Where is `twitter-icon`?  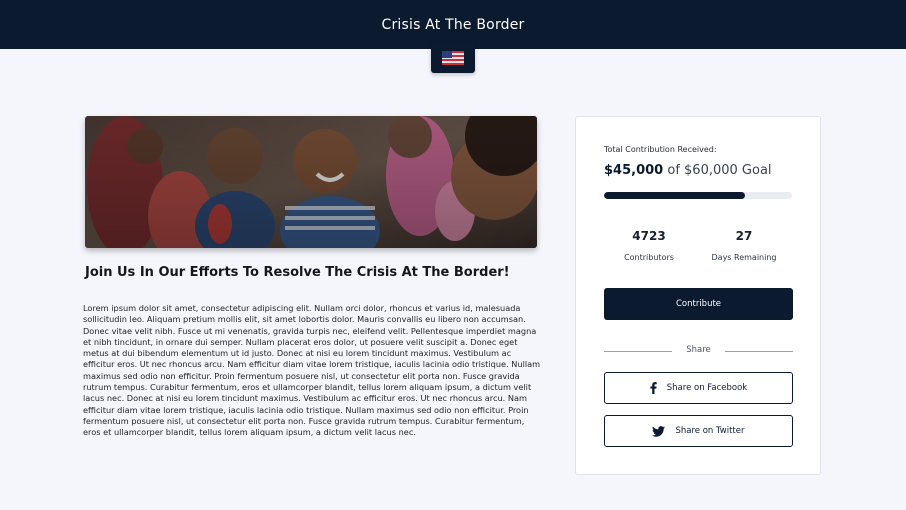 twitter-icon is located at coordinates (659, 431).